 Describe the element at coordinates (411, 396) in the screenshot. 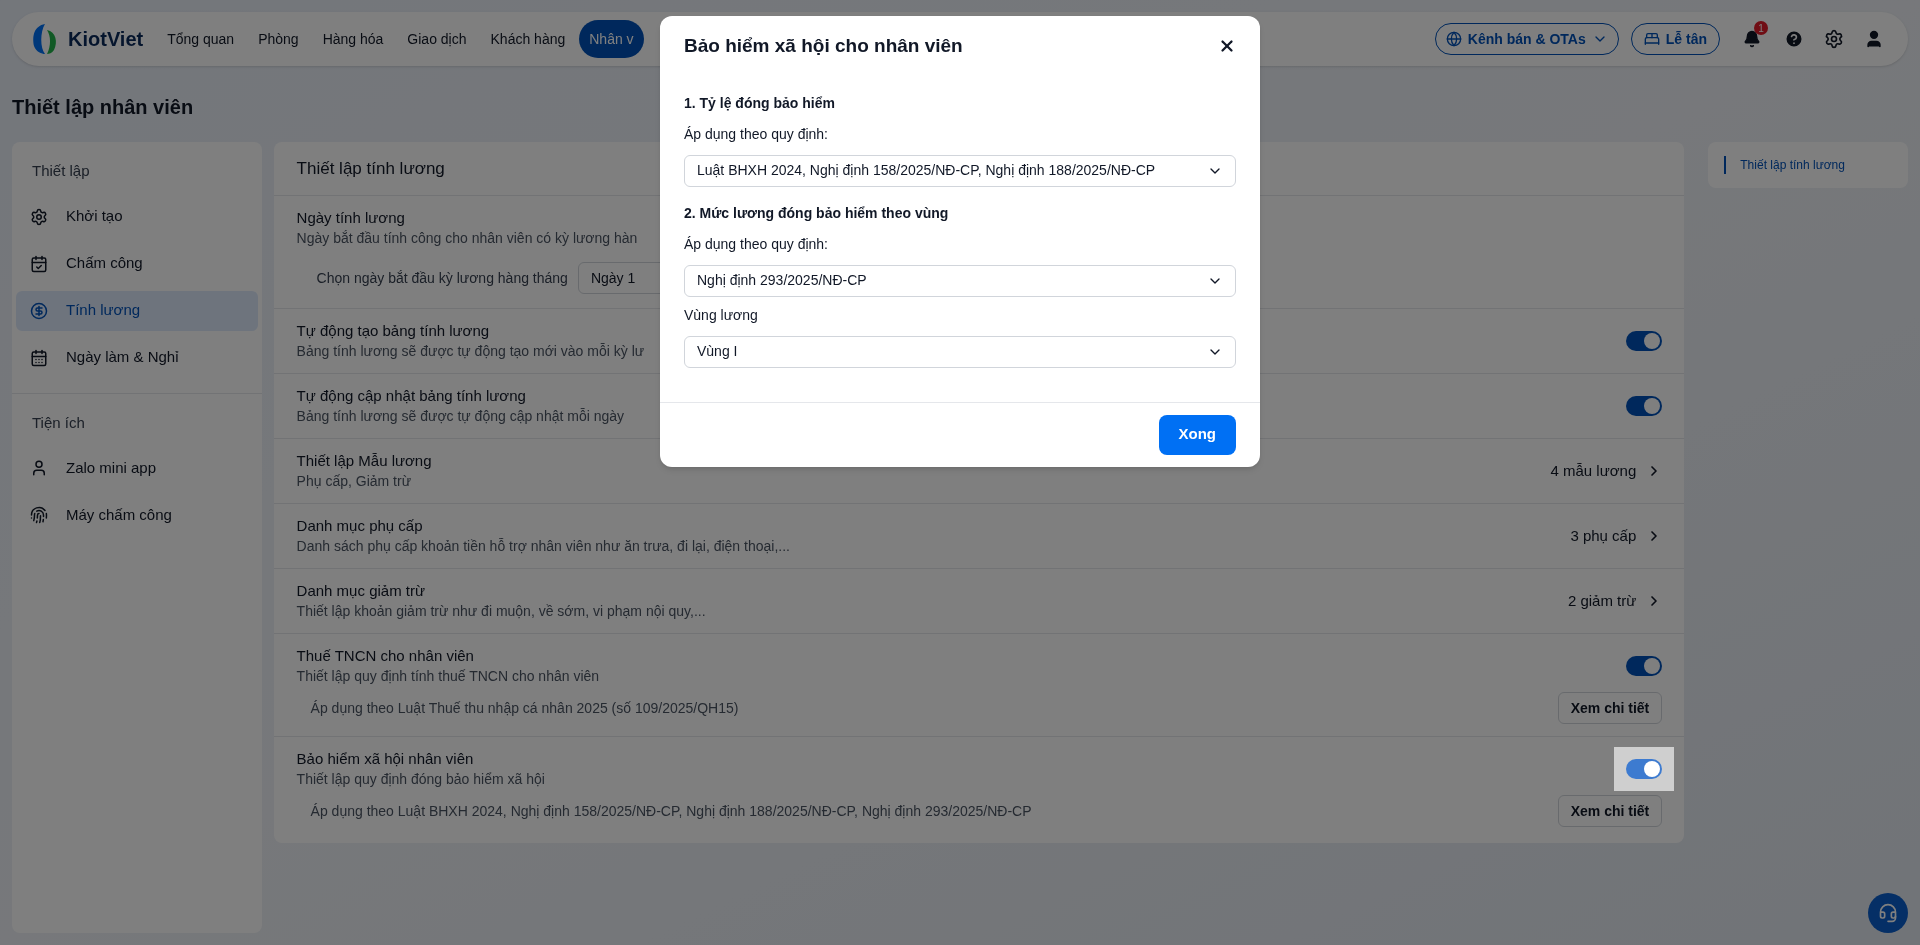

I see `setting-title: Tự động cập nhật bảng tính lương` at that location.